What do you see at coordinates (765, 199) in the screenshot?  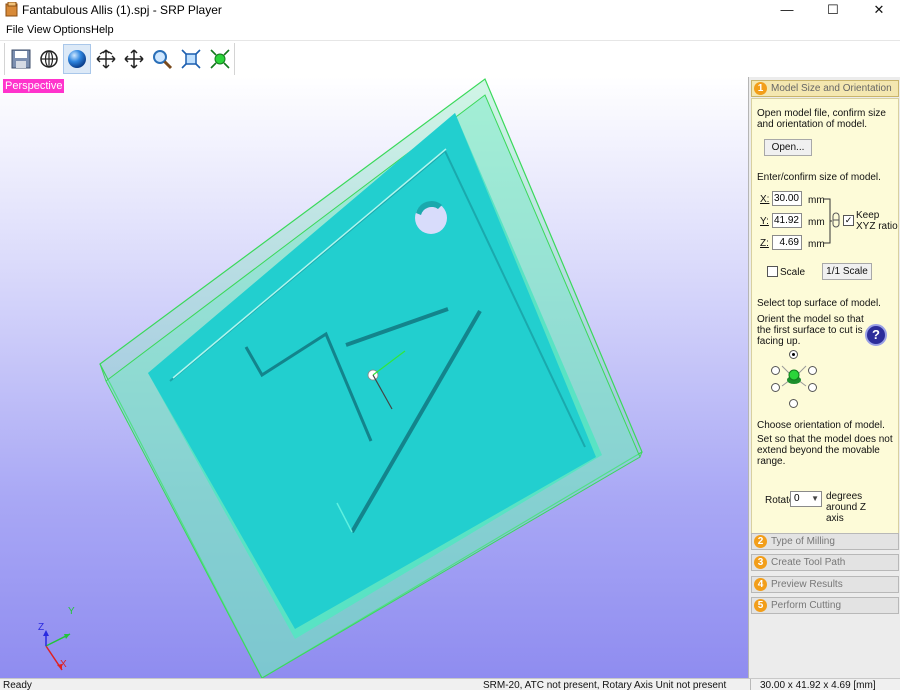 I see `x-label: X:` at bounding box center [765, 199].